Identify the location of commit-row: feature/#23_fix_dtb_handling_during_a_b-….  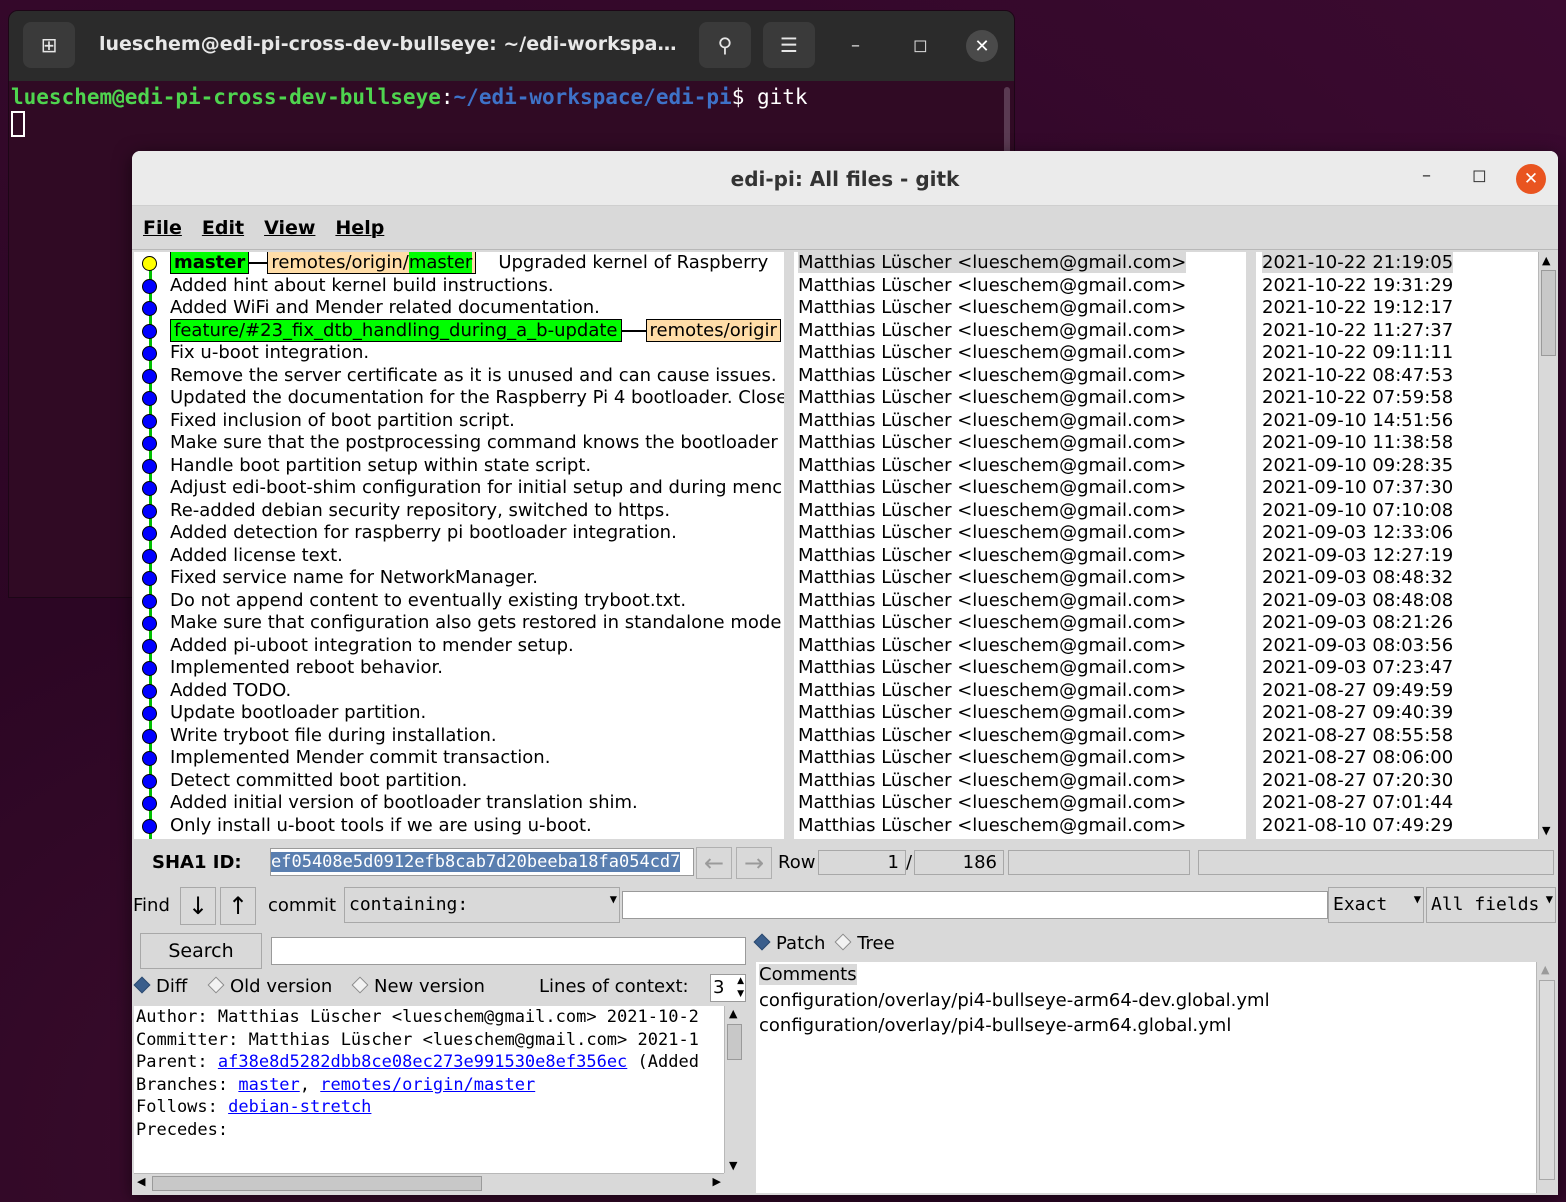
(459, 330).